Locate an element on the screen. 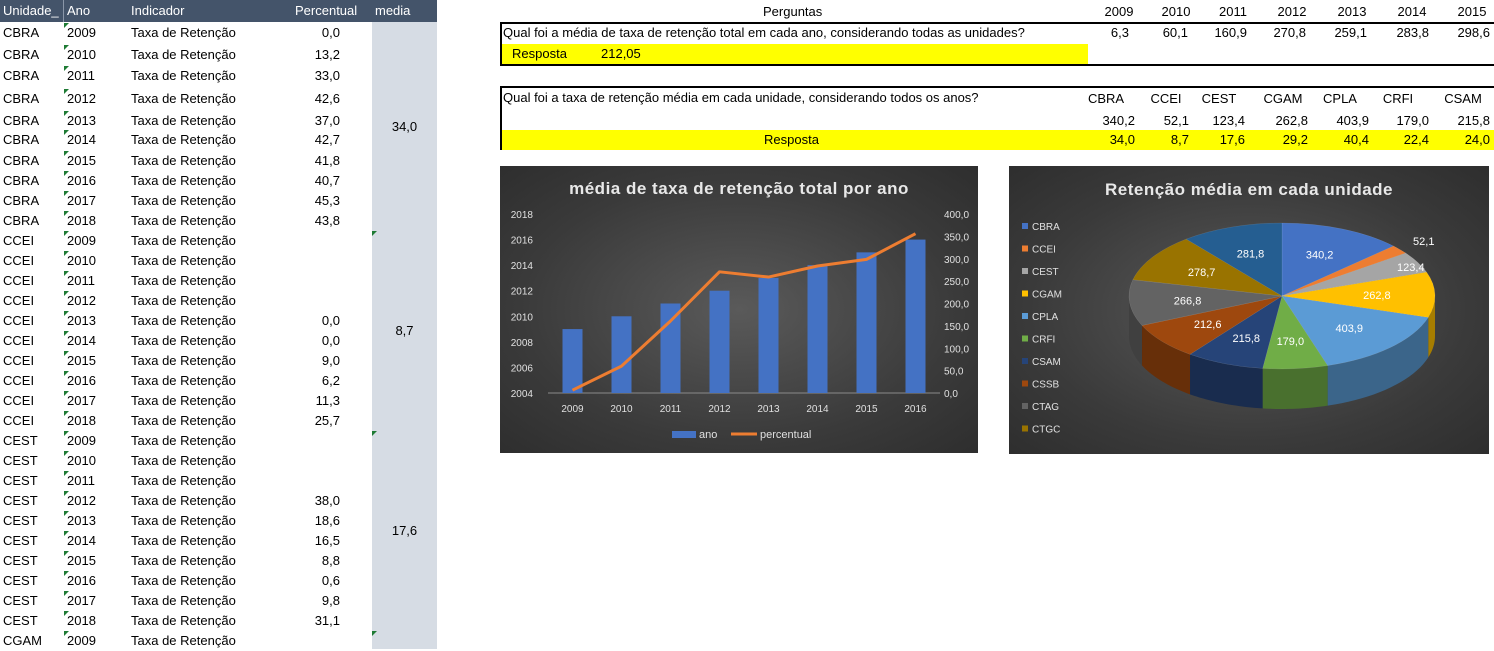 The image size is (1494, 651). cell-percentual: 13,2 is located at coordinates (310, 55).